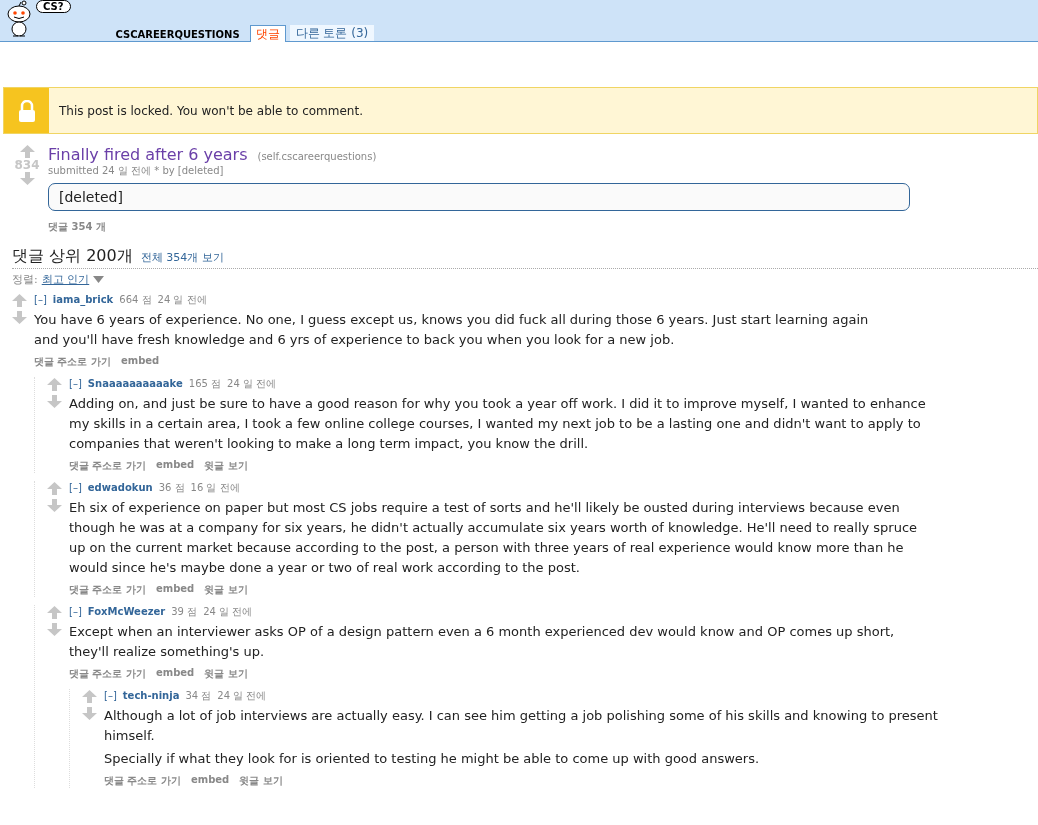  I want to click on comment-text: Except when an interviewer asks OP of a design pattern even a 6 month experienced dev would know and OP comes up short, they'll realize something's up., so click(482, 642).